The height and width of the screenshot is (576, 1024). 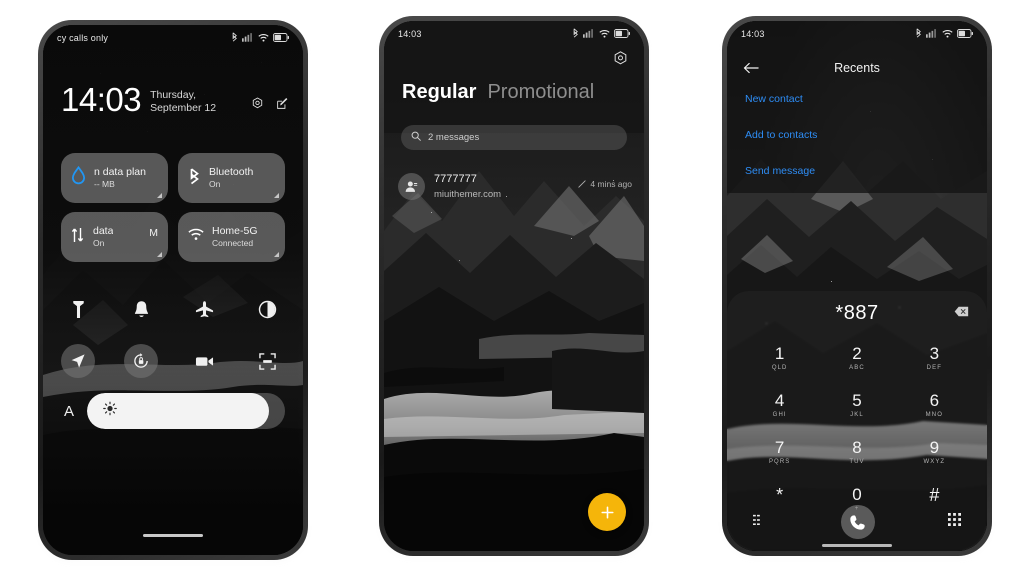 What do you see at coordinates (515, 187) in the screenshot?
I see `list-item: 7777777 miuithemer.com 4 mins ago` at bounding box center [515, 187].